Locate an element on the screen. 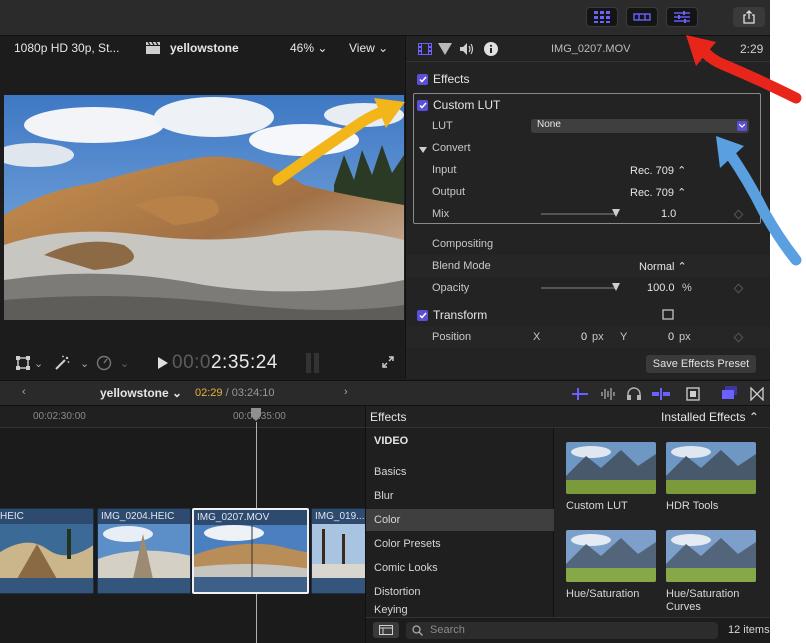  opacity-slider-knob is located at coordinates (616, 287).